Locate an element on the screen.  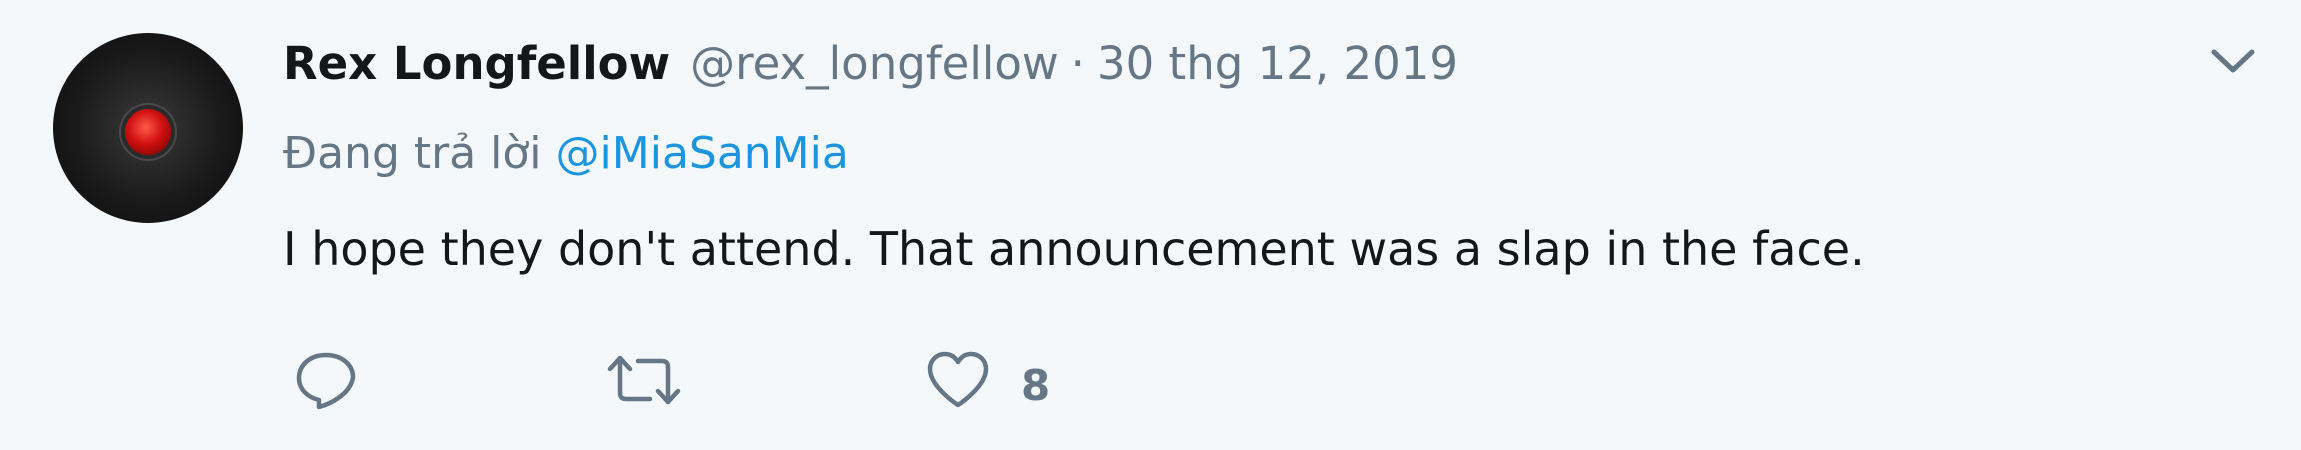
reply-mention-link: @iMiaSanMia is located at coordinates (702, 153).